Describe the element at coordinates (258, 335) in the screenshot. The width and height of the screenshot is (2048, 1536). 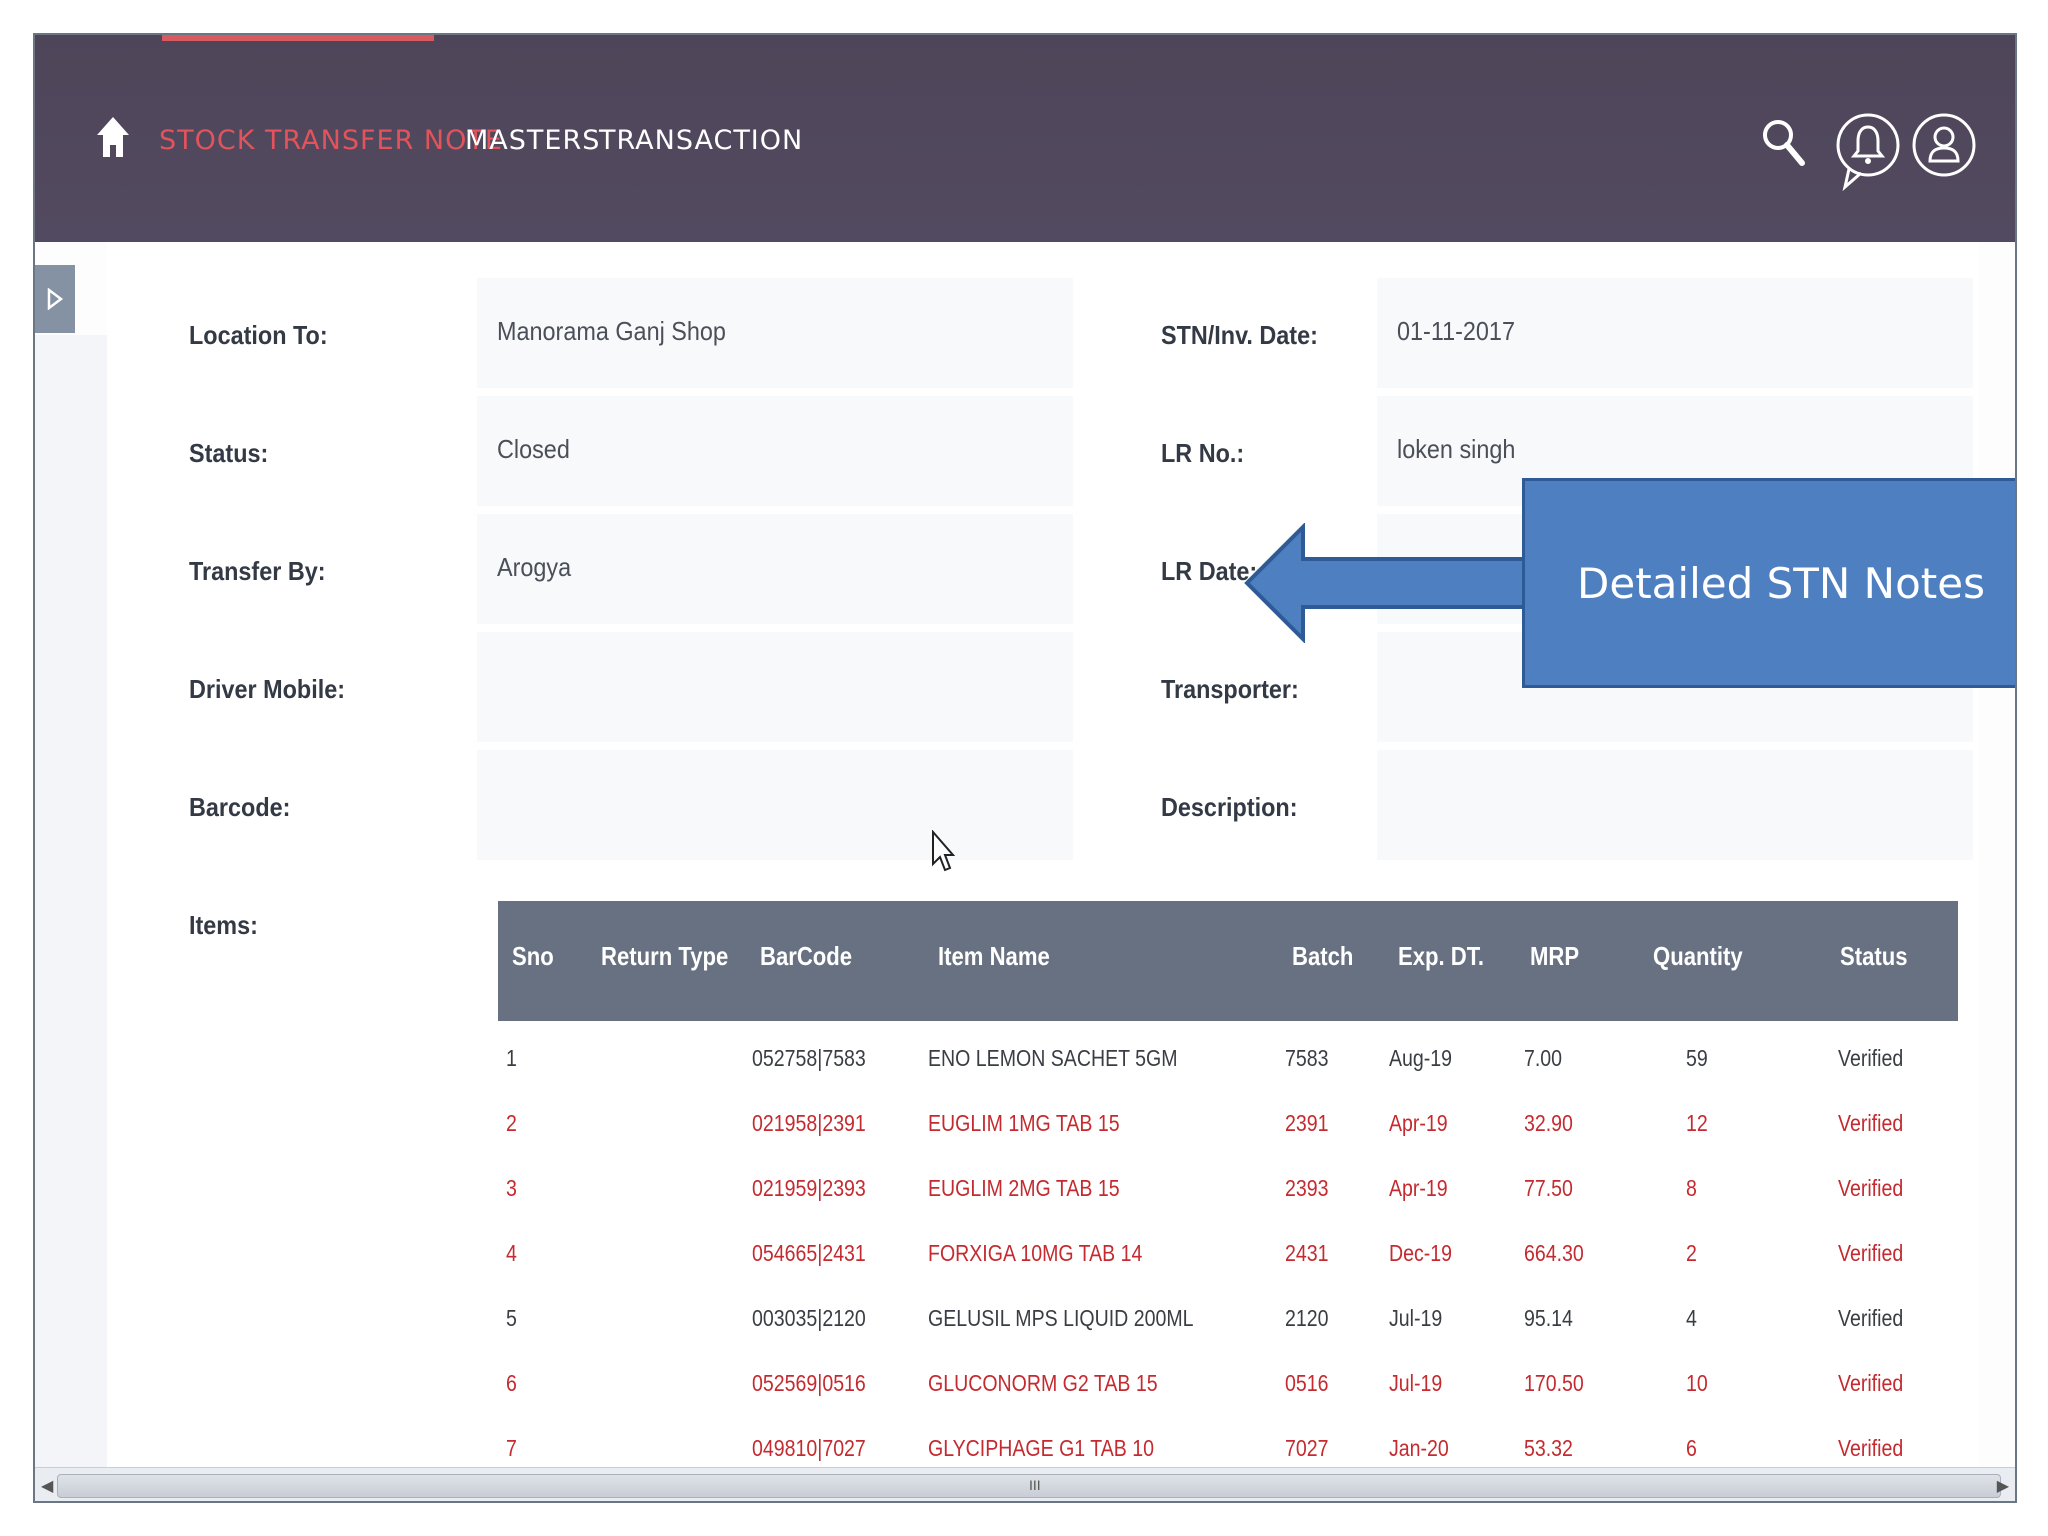
I see `location-to-label: Location To:` at that location.